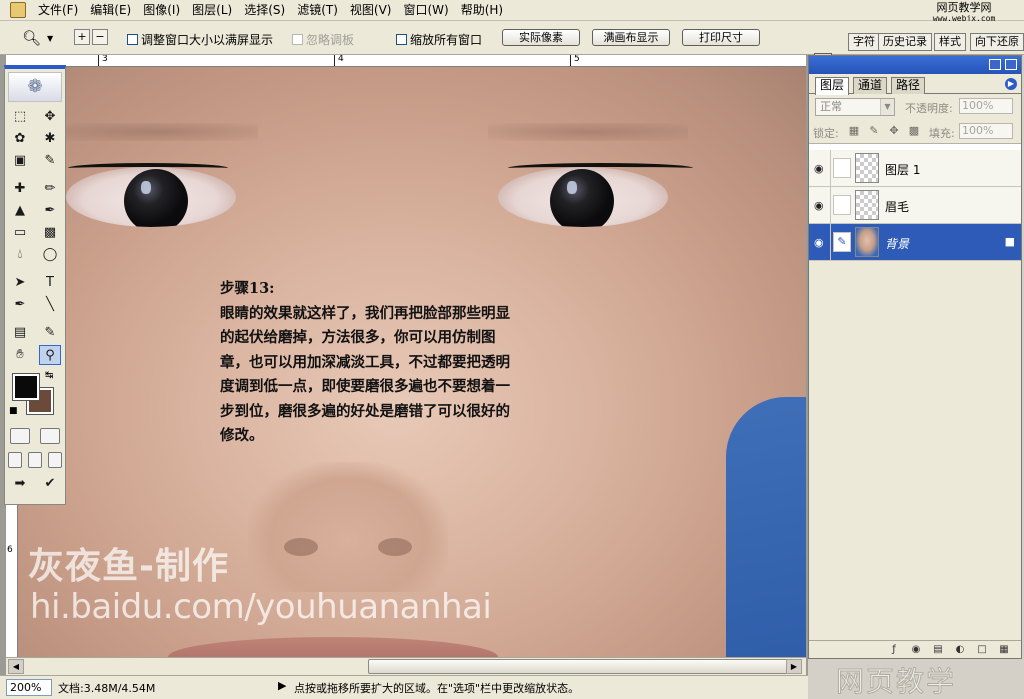 This screenshot has width=1024, height=699. Describe the element at coordinates (50, 255) in the screenshot. I see `dodge-tool-icon: ◯` at that location.